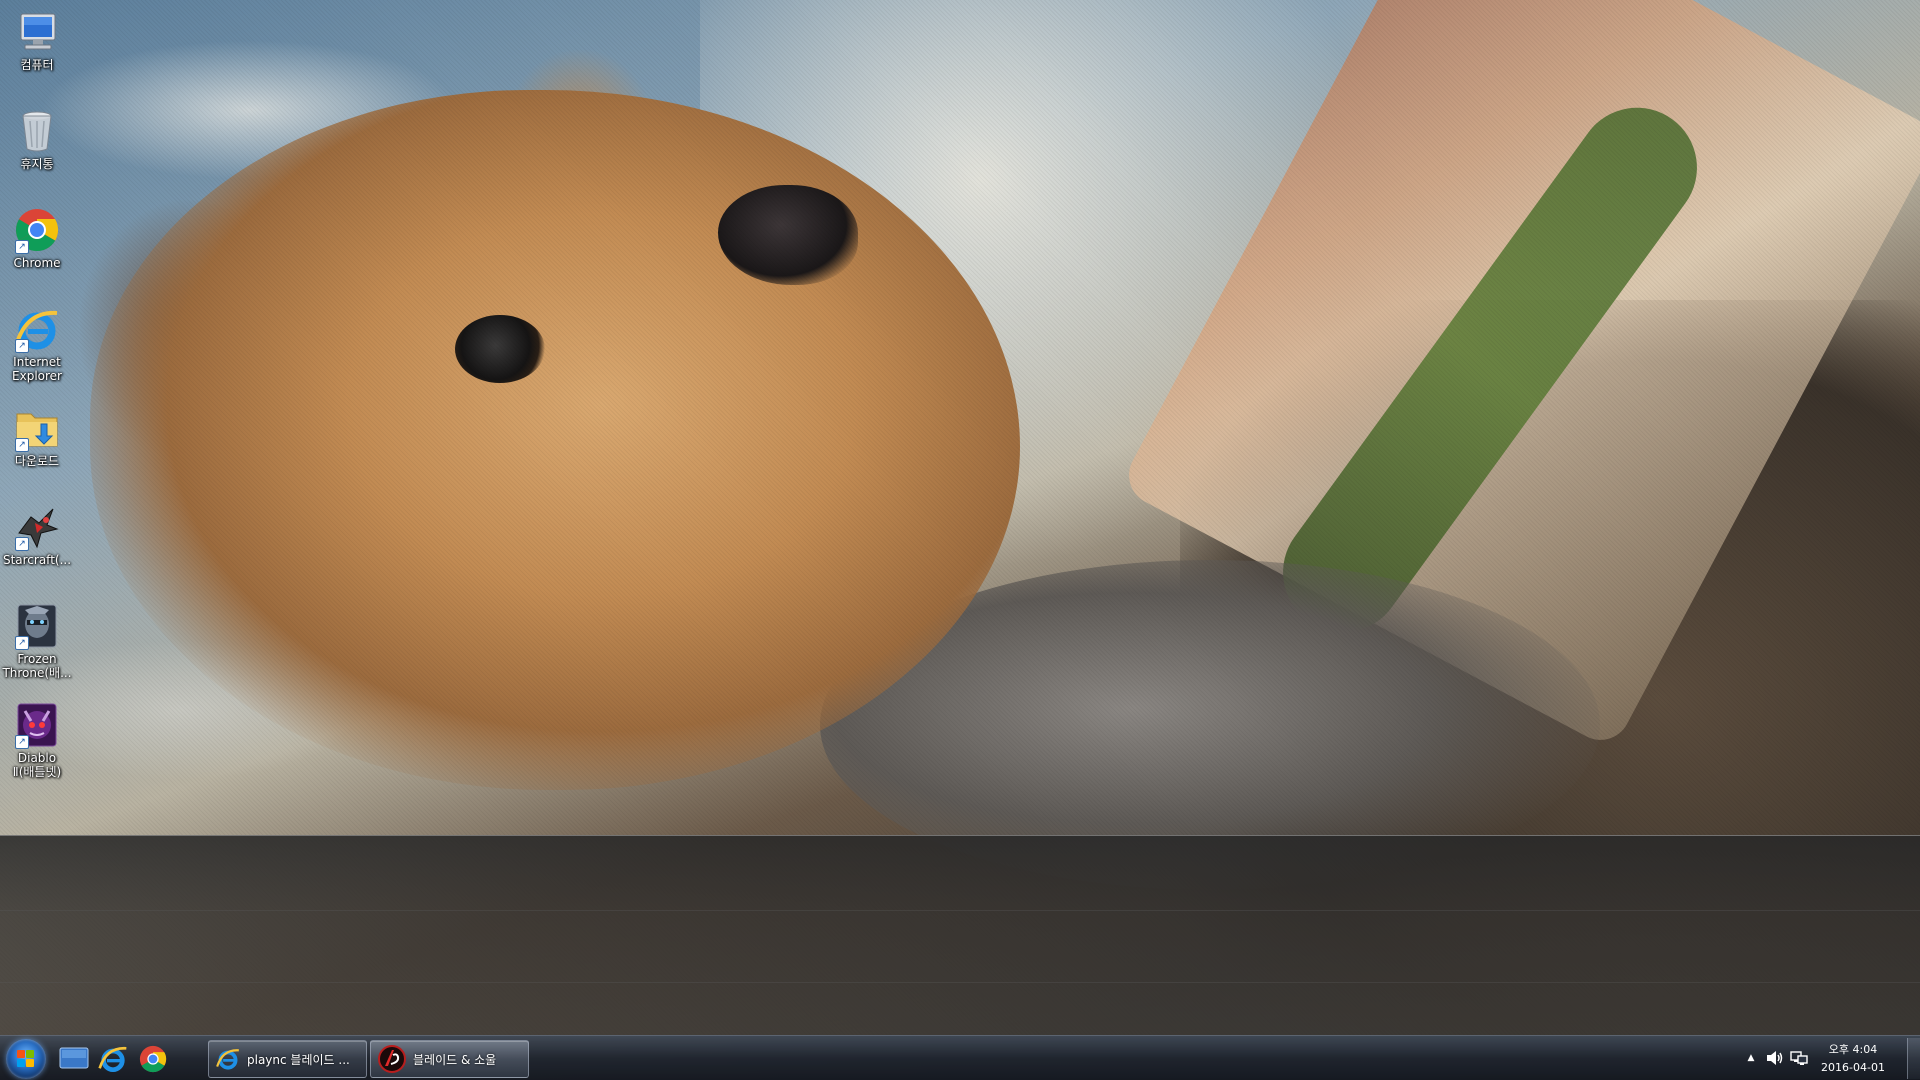 The height and width of the screenshot is (1080, 1920). What do you see at coordinates (37, 131) in the screenshot?
I see `recycle-bin-icon` at bounding box center [37, 131].